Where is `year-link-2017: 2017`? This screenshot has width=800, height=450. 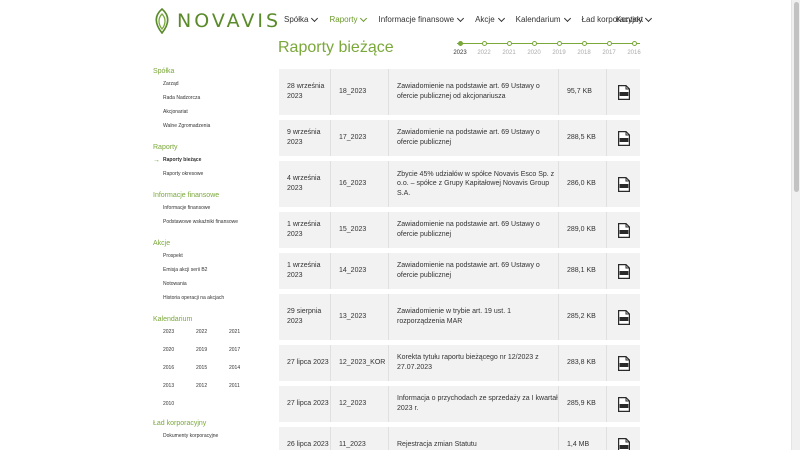 year-link-2017: 2017 is located at coordinates (245, 350).